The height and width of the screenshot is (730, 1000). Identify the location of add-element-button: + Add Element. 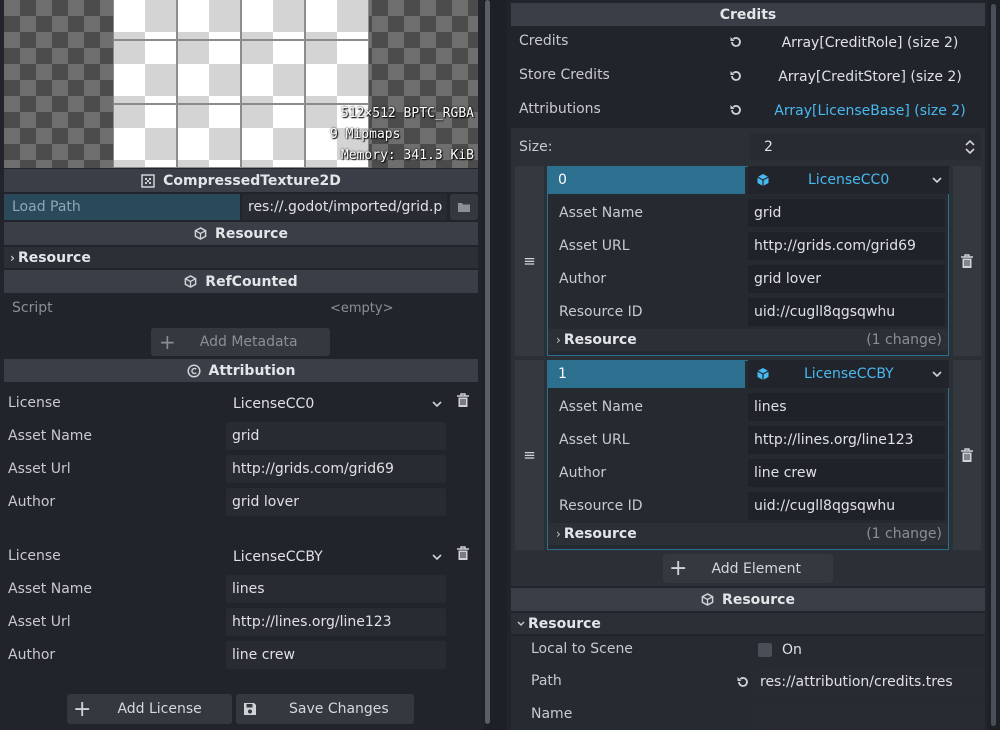
(748, 568).